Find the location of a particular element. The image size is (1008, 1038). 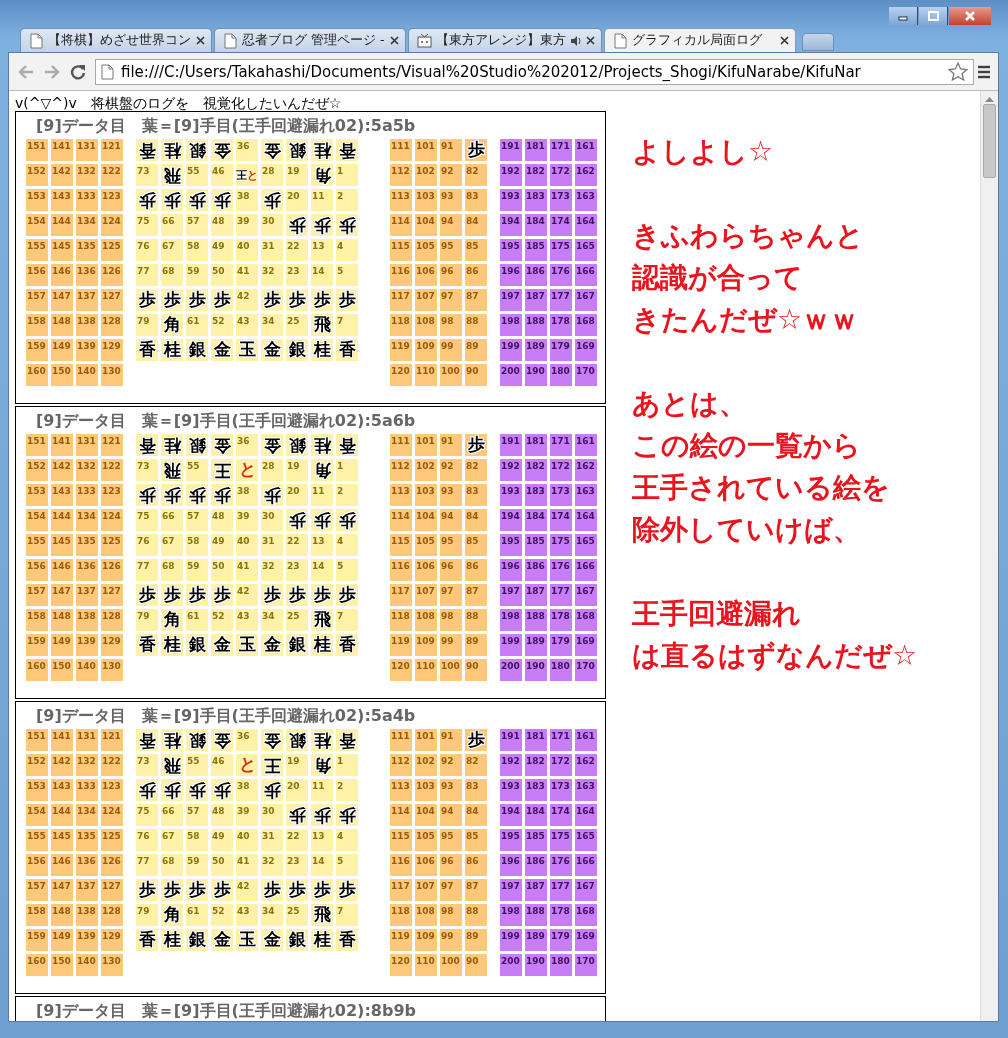

tray-square: 89 is located at coordinates (476, 940).